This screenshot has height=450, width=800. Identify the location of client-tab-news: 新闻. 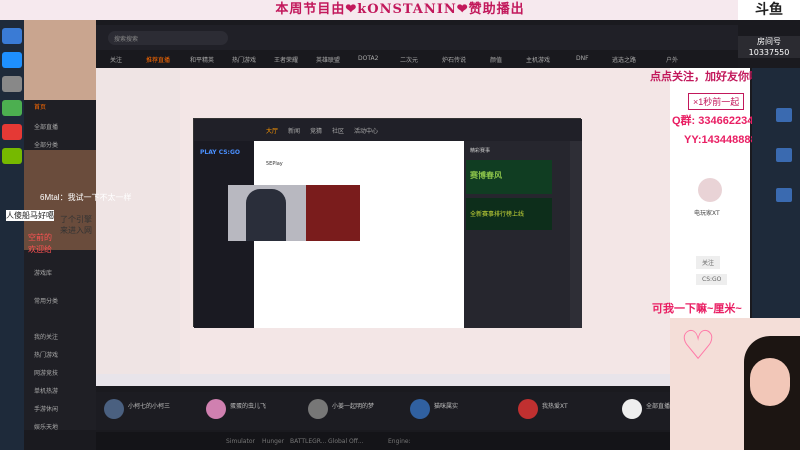
(294, 130).